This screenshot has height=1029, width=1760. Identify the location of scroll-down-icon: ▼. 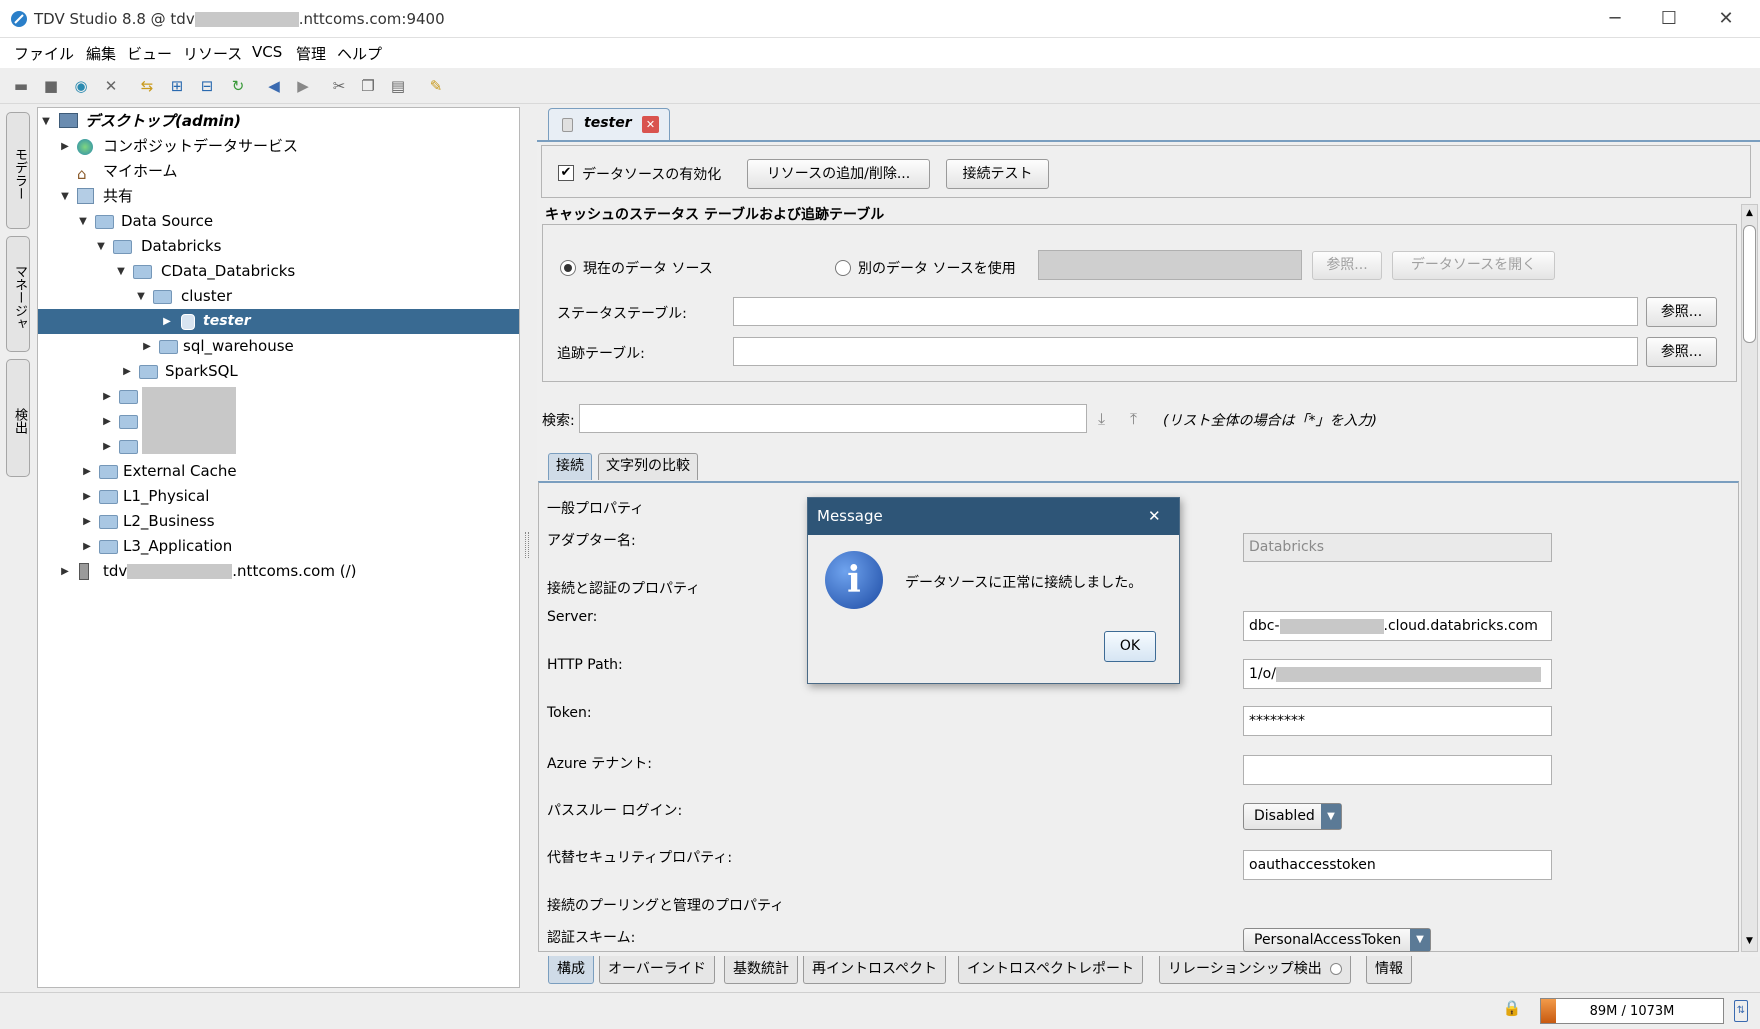
(1749, 941).